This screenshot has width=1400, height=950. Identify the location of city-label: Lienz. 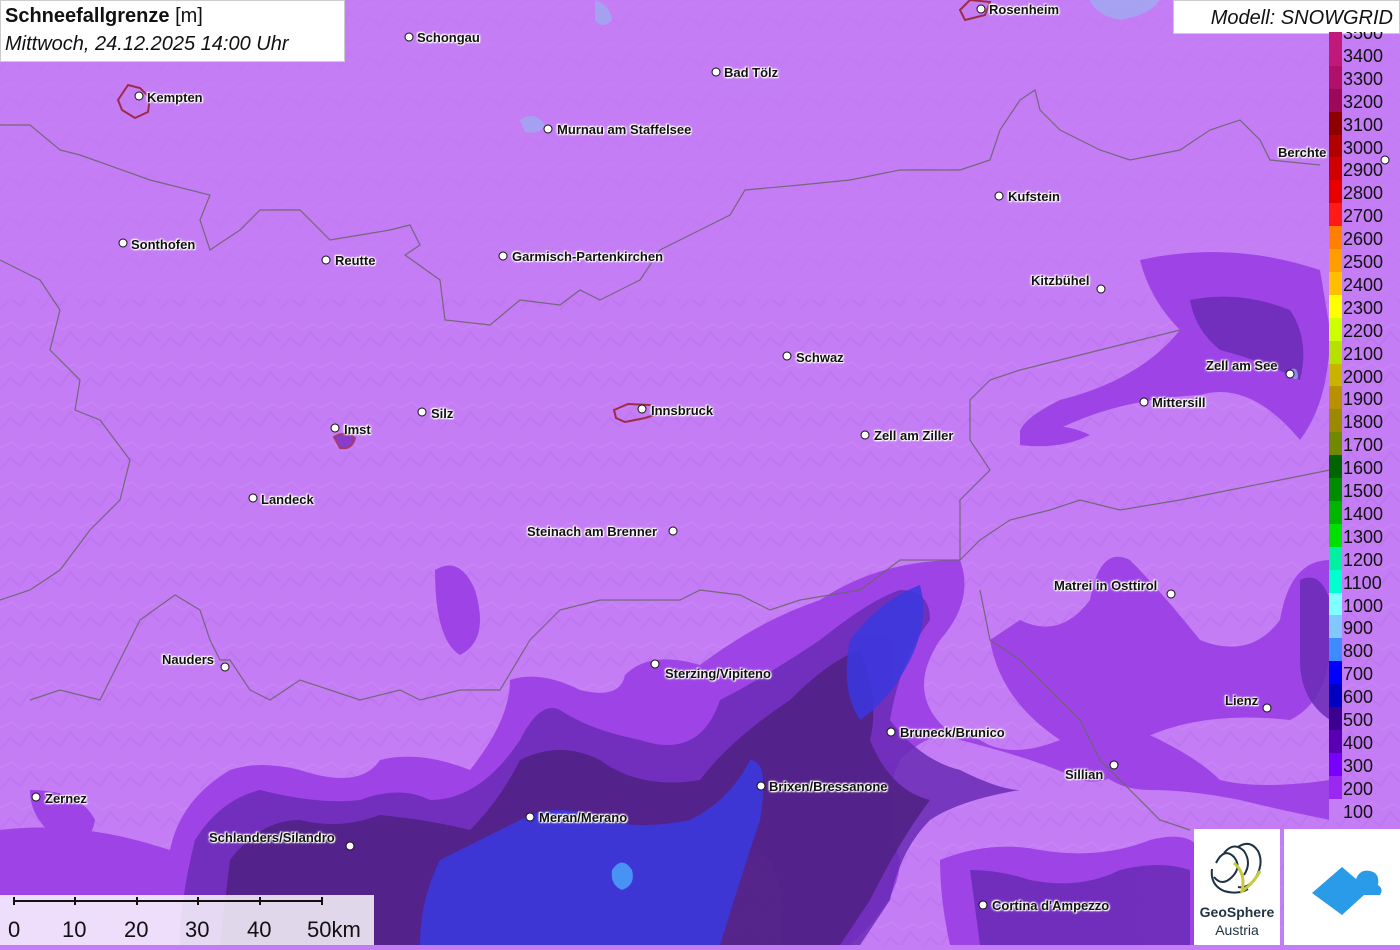
(1242, 700).